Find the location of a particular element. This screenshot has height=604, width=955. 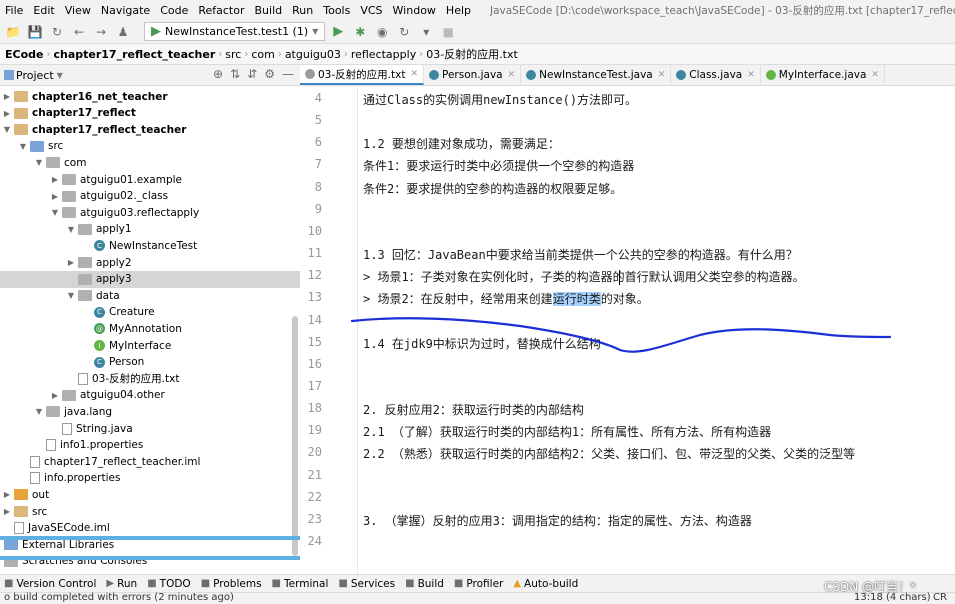

project-panel-title: Project is located at coordinates (35, 75).